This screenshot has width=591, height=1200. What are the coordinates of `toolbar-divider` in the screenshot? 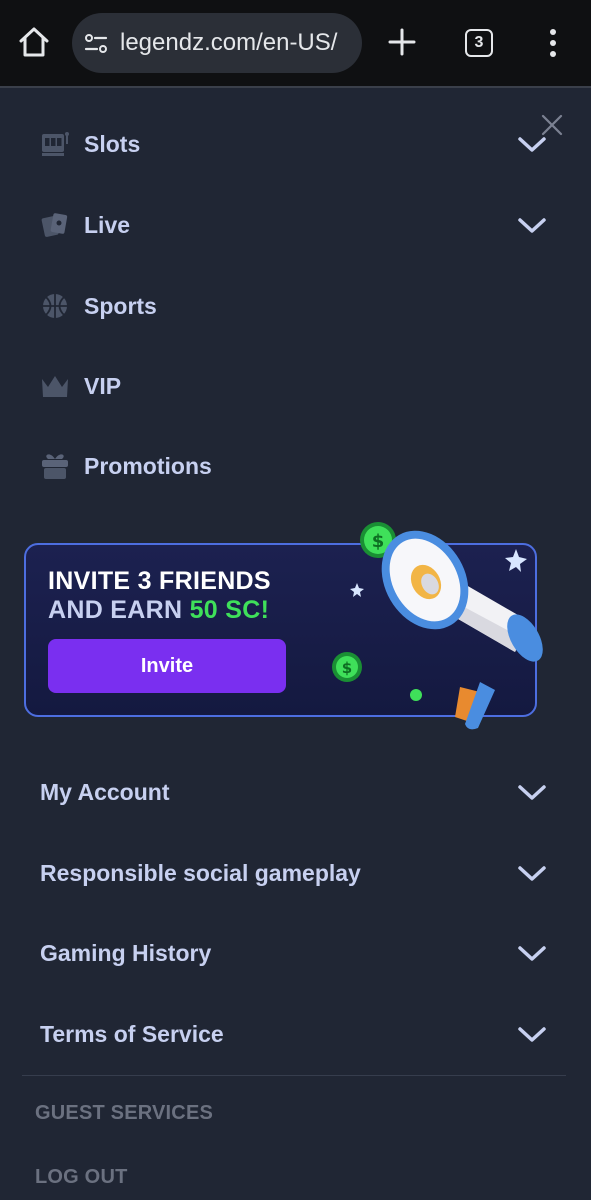 It's located at (295, 87).